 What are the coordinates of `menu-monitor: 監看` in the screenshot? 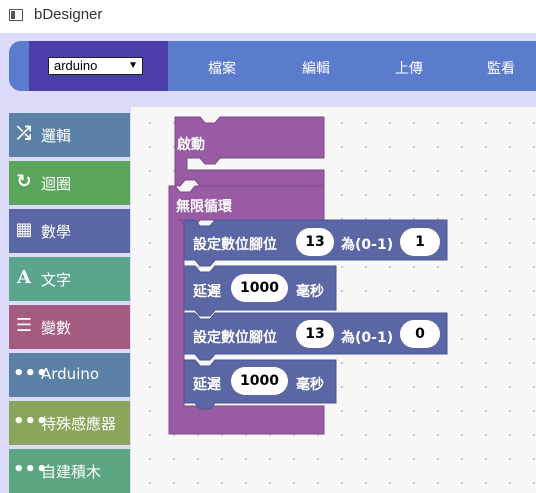 It's located at (501, 68).